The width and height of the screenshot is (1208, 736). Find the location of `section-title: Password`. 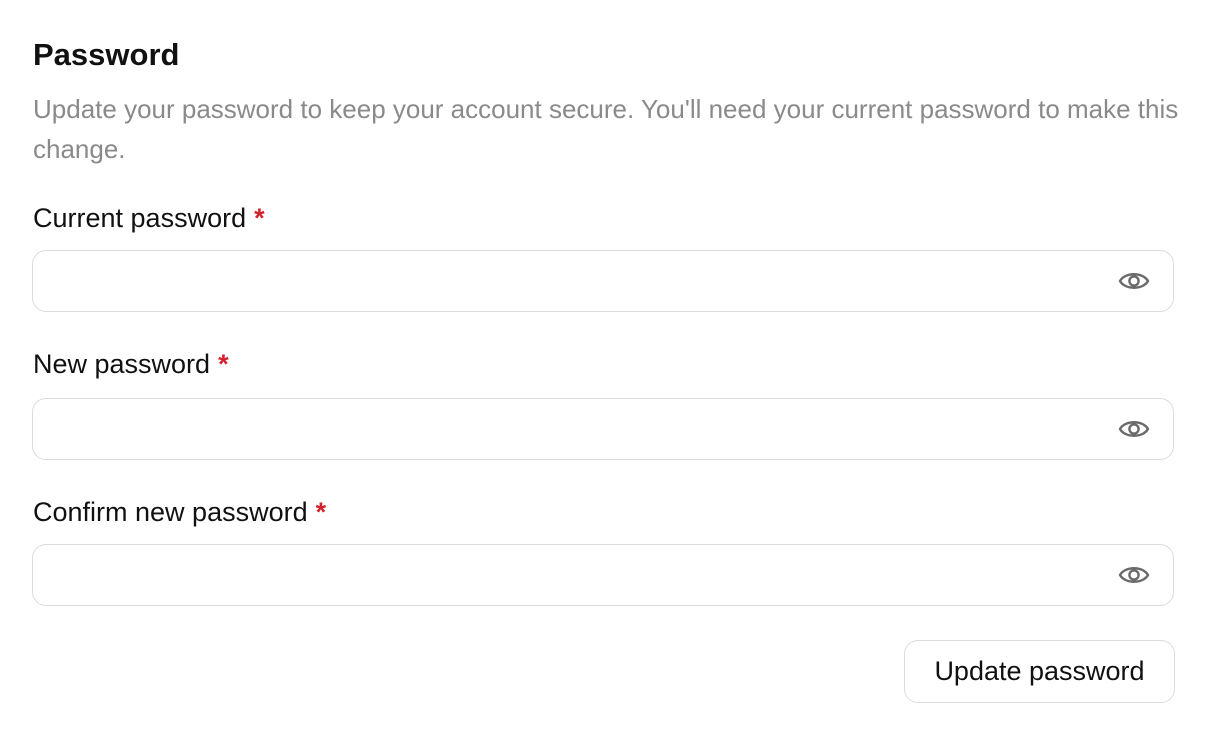

section-title: Password is located at coordinates (106, 54).